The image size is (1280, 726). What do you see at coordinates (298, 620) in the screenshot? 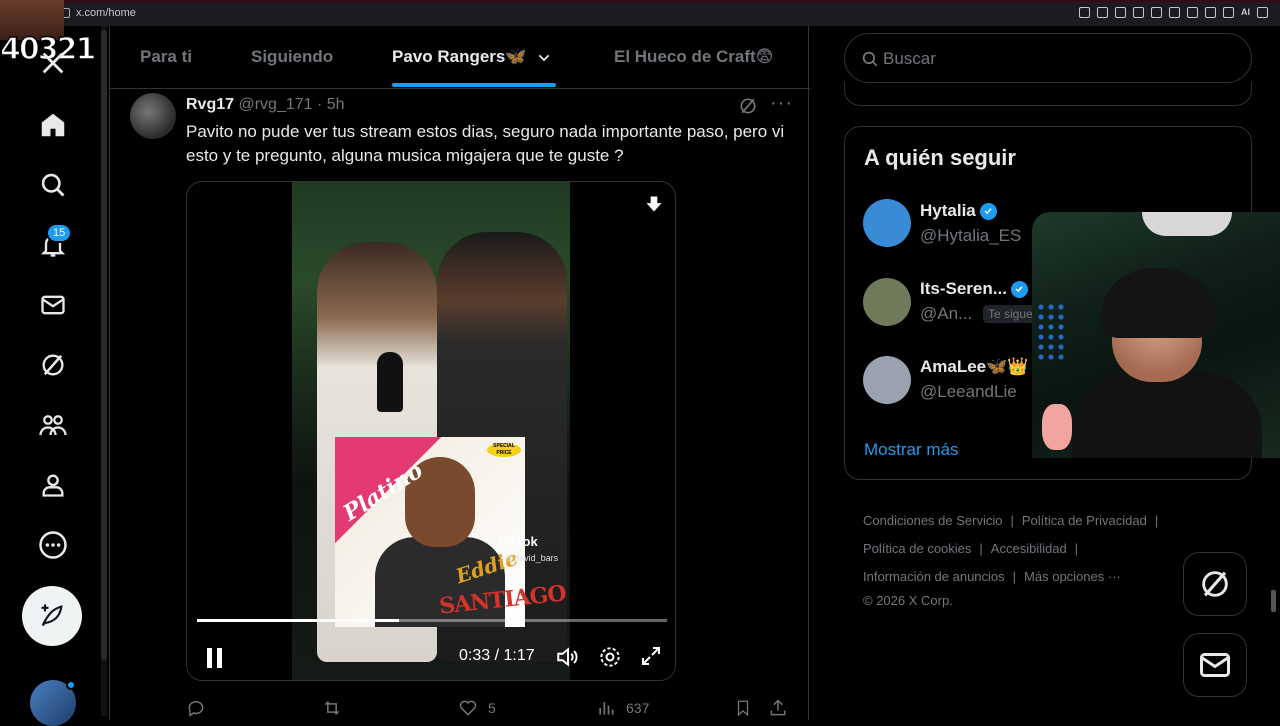
I see `video-progress-fill` at bounding box center [298, 620].